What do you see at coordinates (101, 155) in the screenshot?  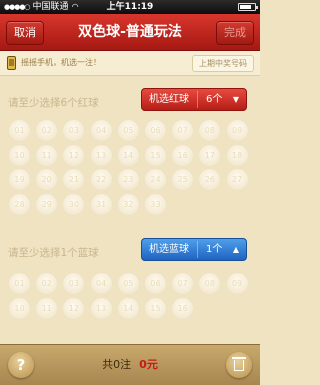 I see `red-ball: 13` at bounding box center [101, 155].